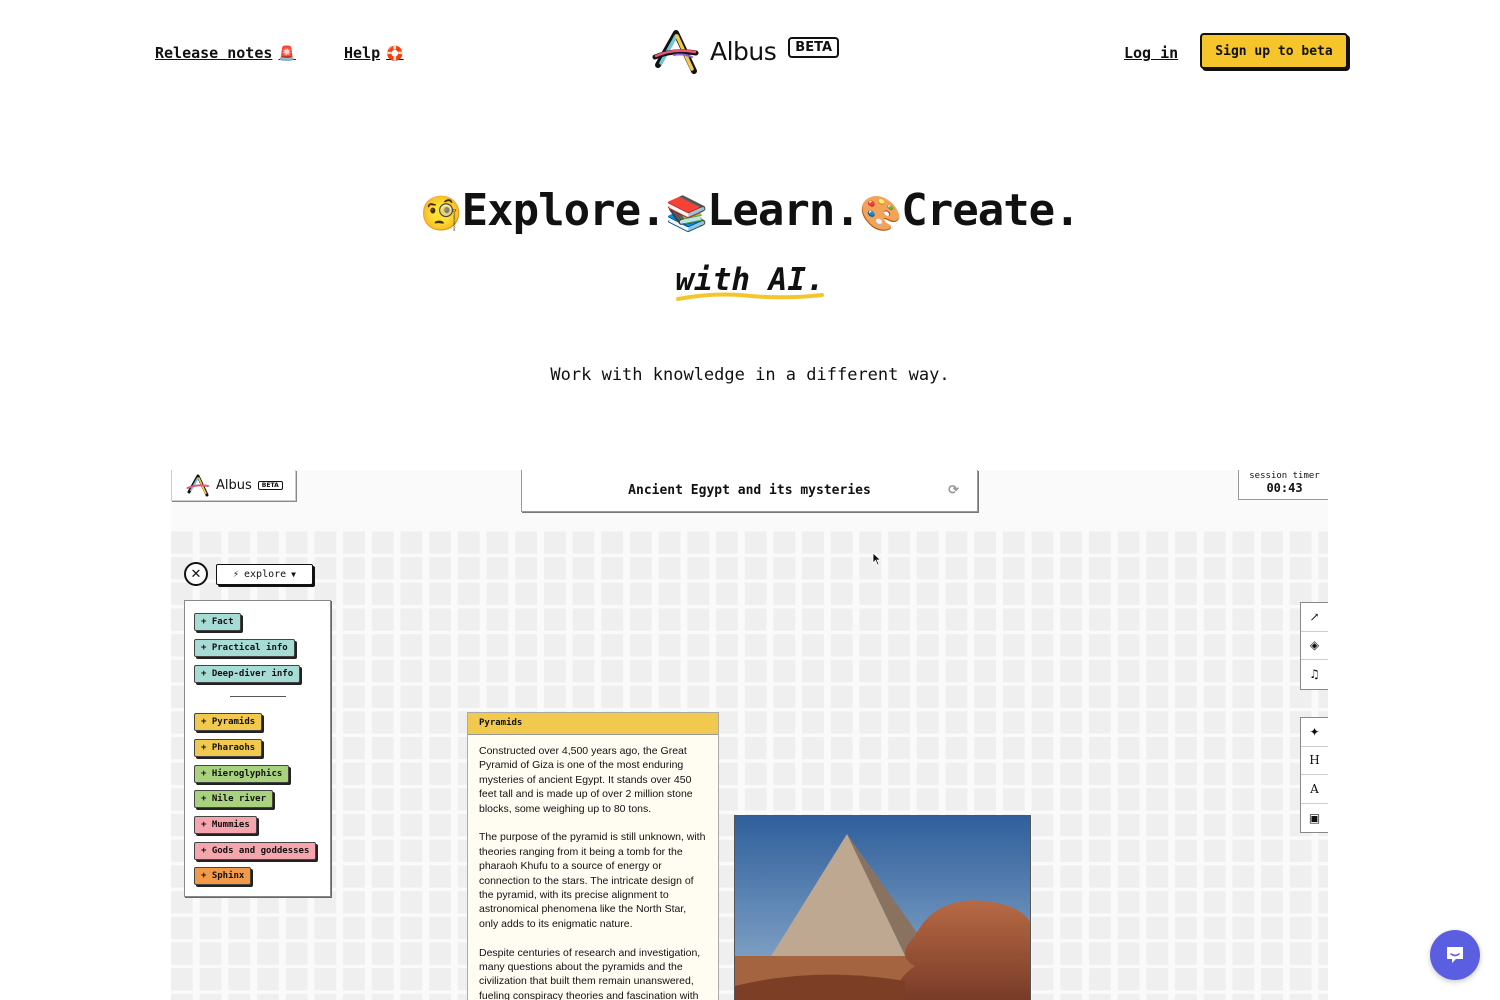  I want to click on chip-label: + Fact, so click(217, 622).